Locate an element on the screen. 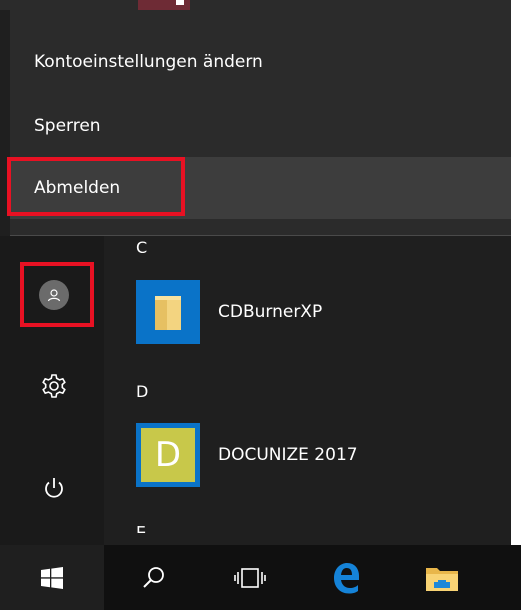  edge-icon is located at coordinates (346, 577).